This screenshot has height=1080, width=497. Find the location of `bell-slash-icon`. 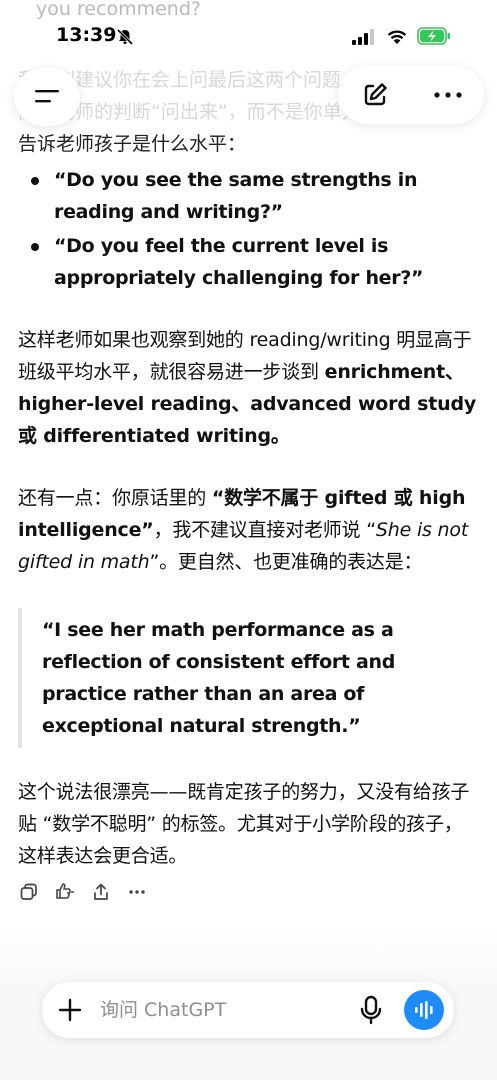

bell-slash-icon is located at coordinates (125, 37).